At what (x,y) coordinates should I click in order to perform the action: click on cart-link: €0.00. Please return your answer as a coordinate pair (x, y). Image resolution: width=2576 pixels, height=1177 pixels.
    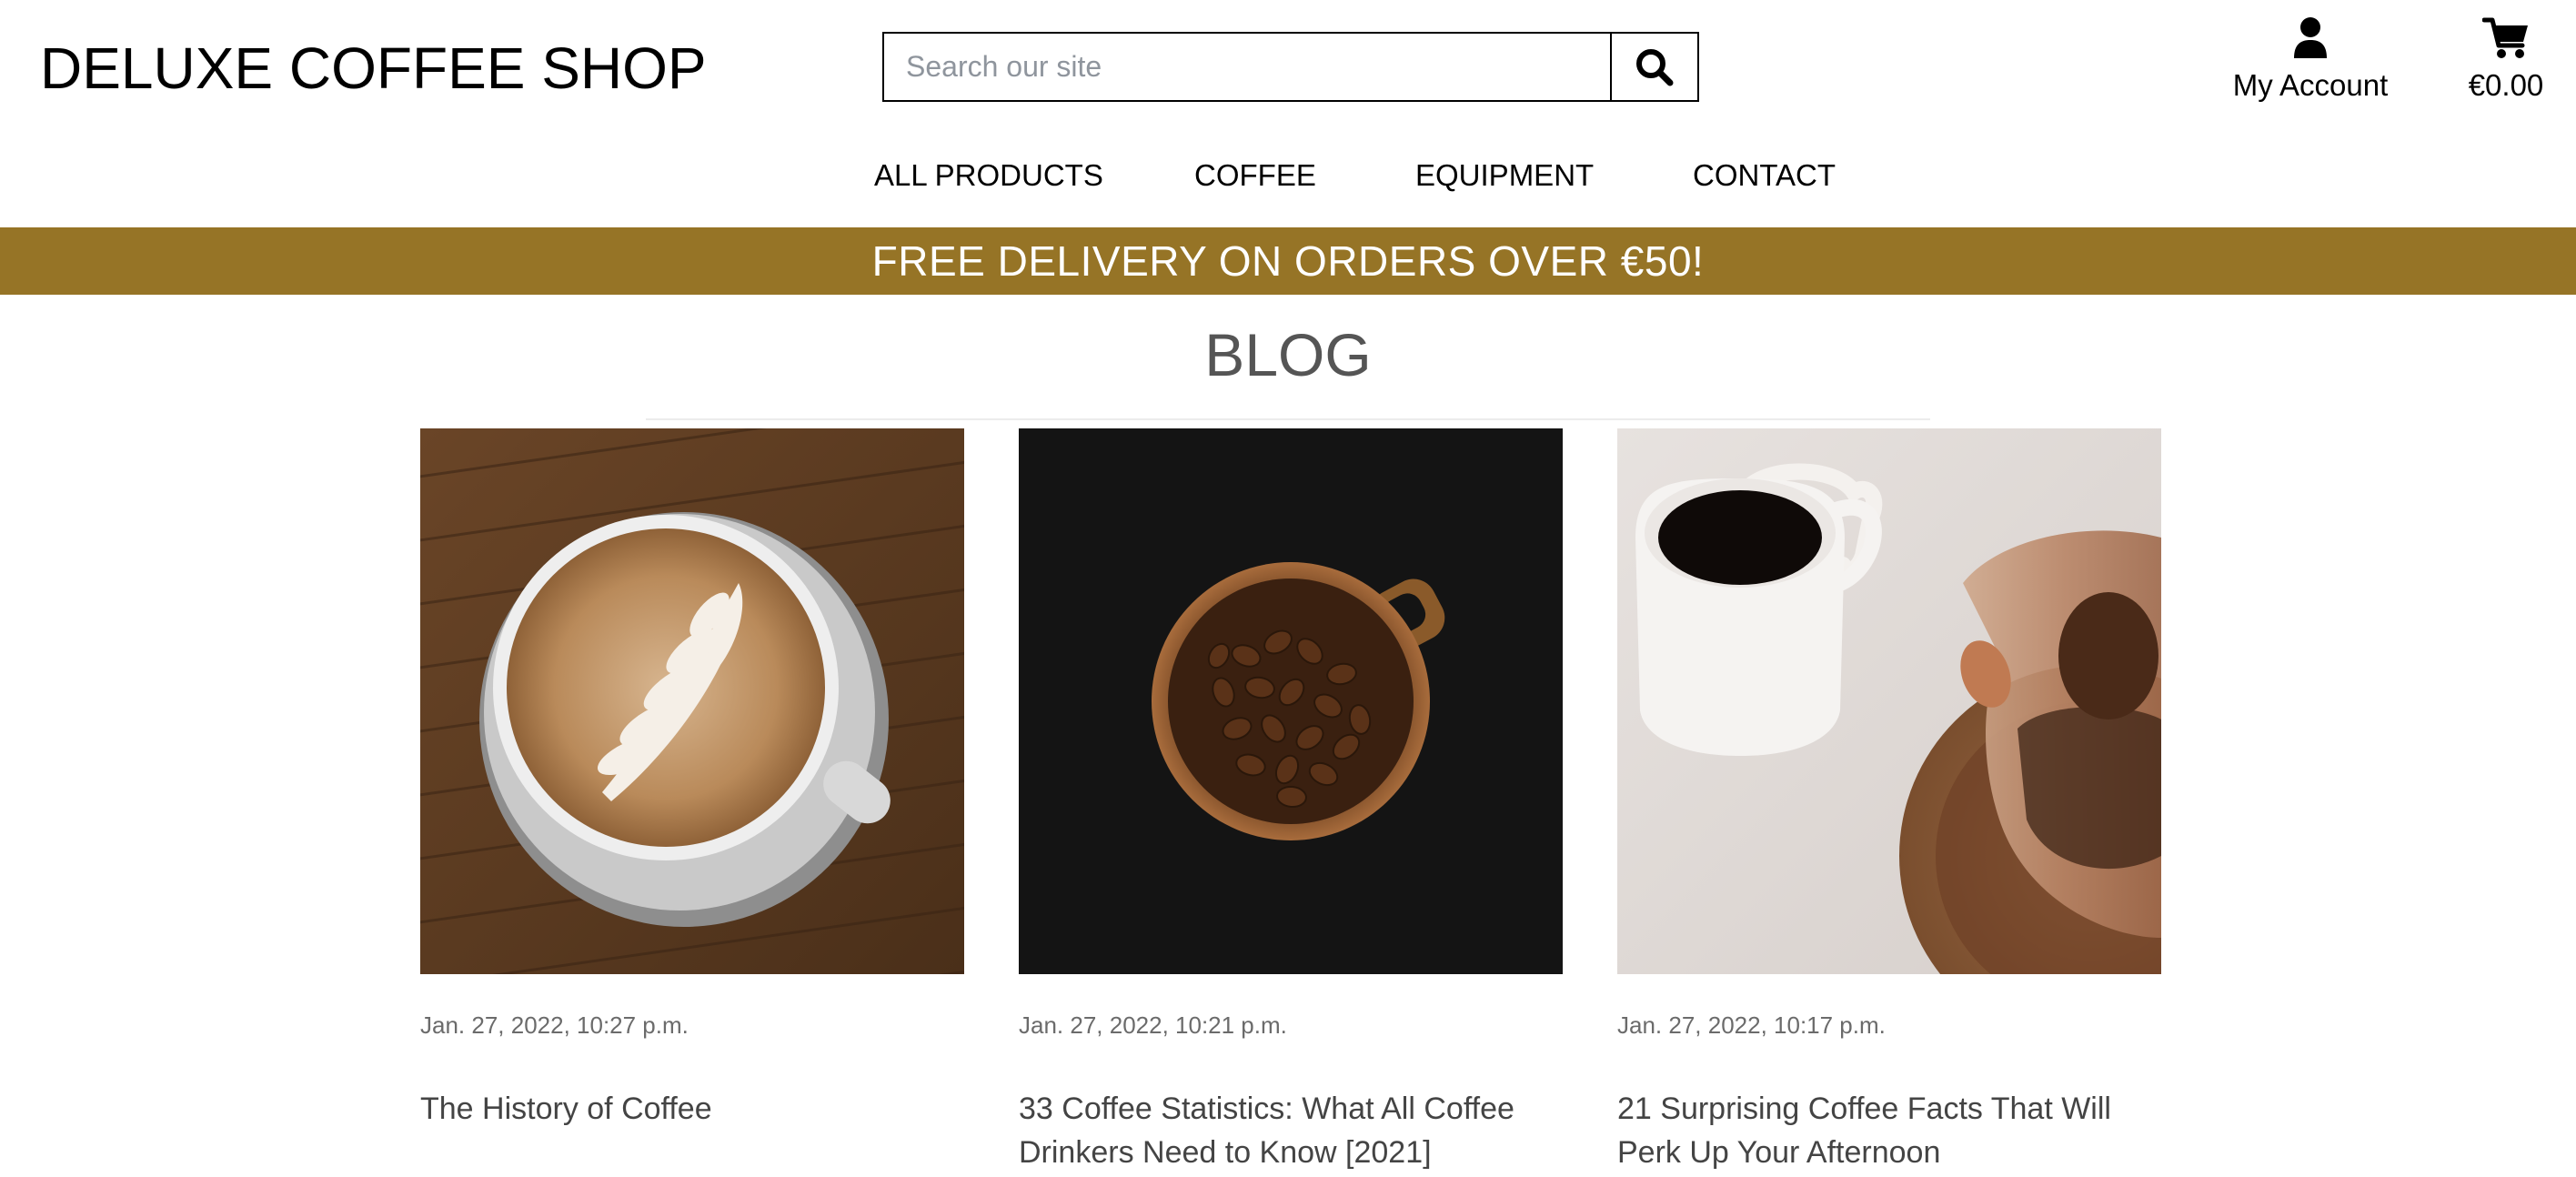
    Looking at the image, I should click on (2506, 60).